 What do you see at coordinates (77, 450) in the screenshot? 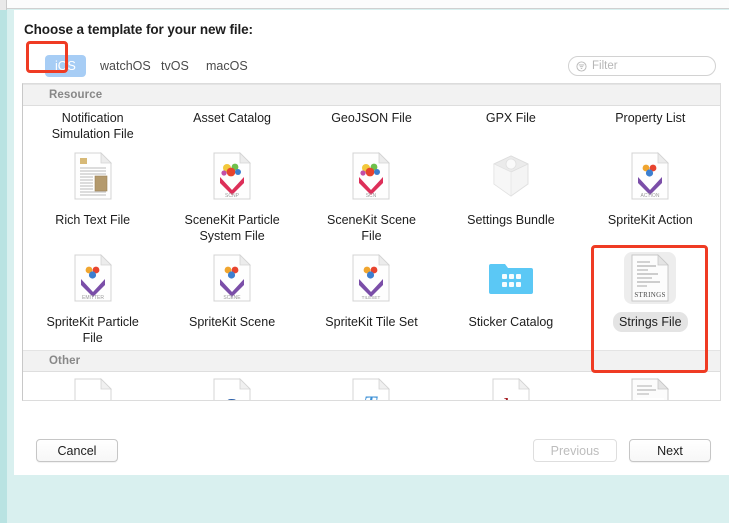
I see `cancel-button: Cancel` at bounding box center [77, 450].